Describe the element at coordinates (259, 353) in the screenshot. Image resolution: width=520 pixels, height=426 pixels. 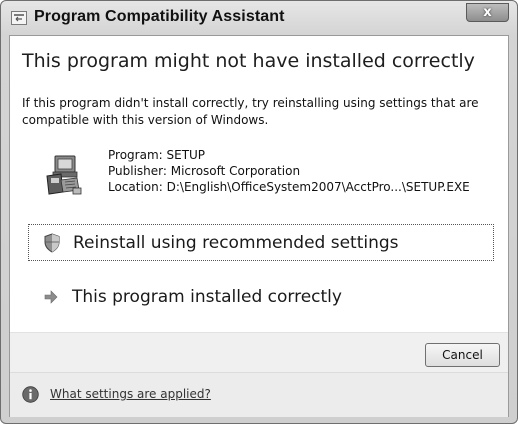
I see `button-area: Cancel` at that location.